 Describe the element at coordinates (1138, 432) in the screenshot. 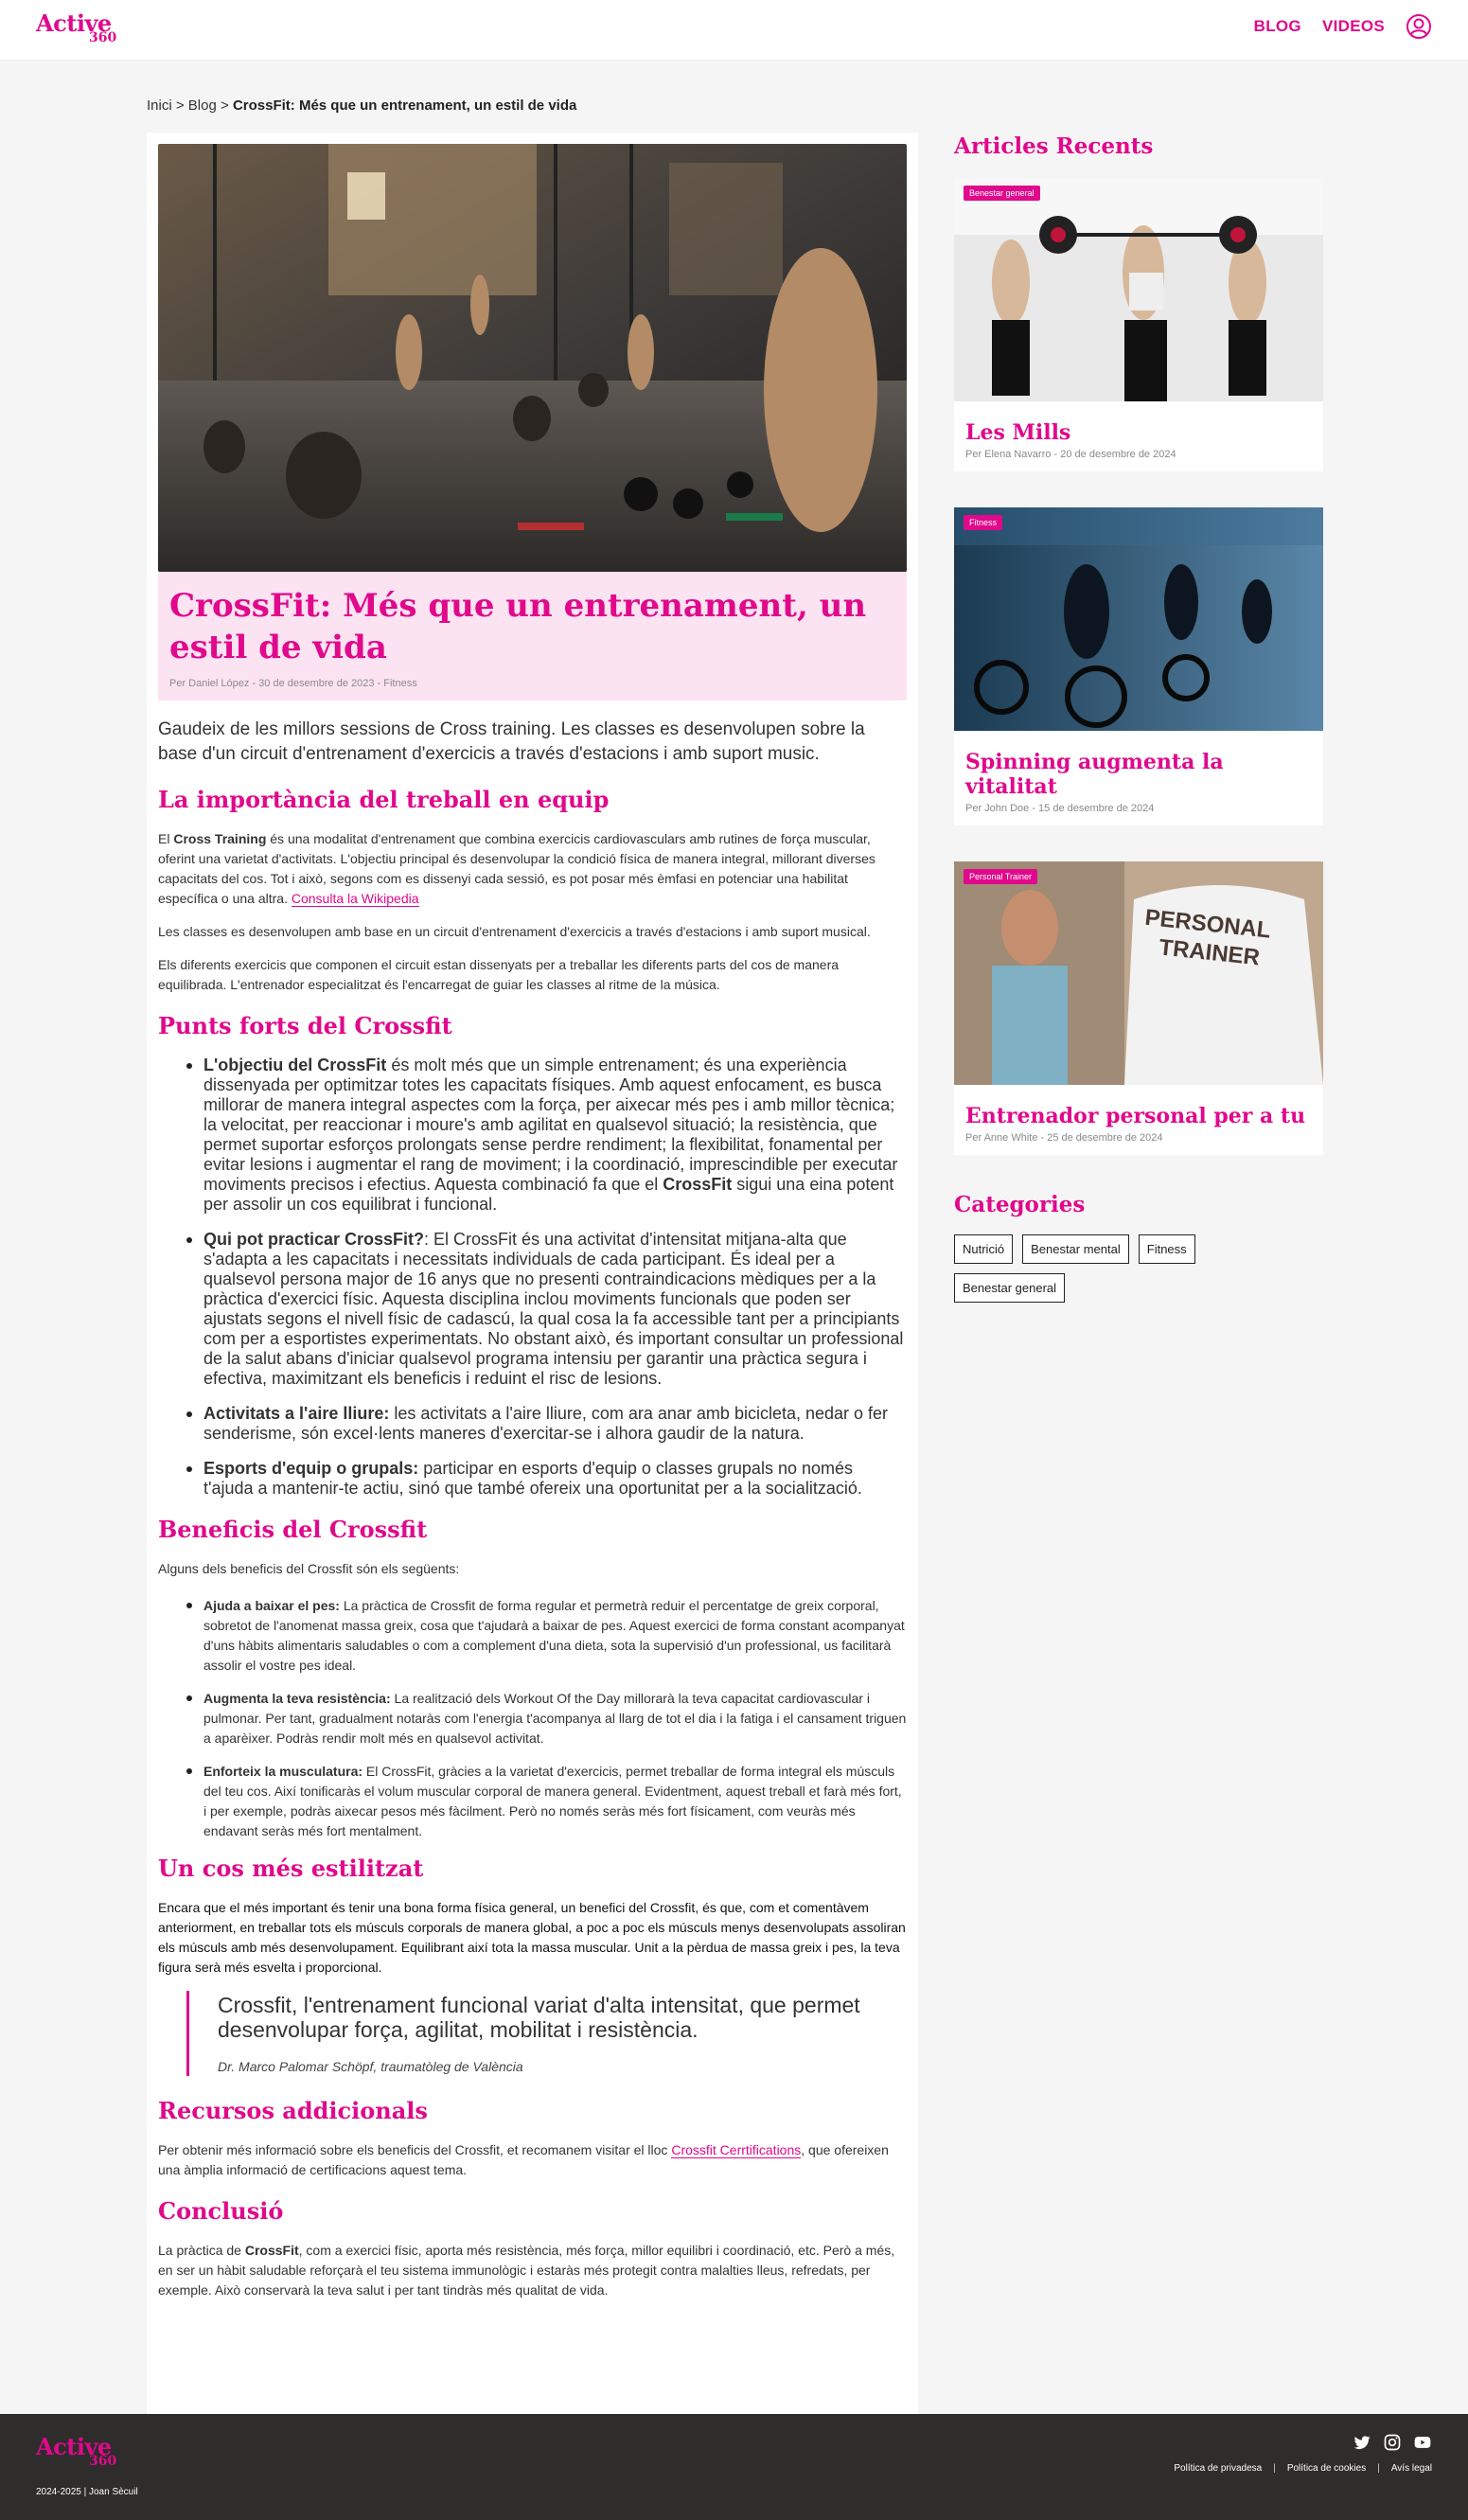

I see `card-title: Les Mills` at that location.